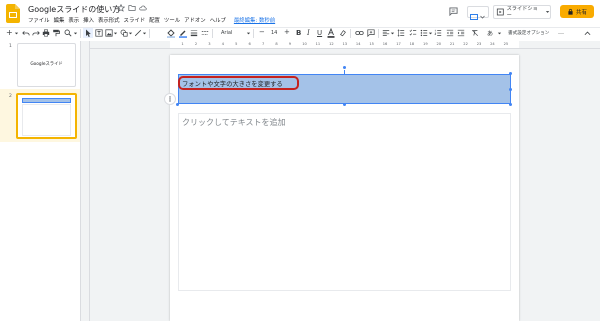 The width and height of the screenshot is (600, 321). Describe the element at coordinates (46, 116) in the screenshot. I see `slide-thumbnail-selected` at that location.